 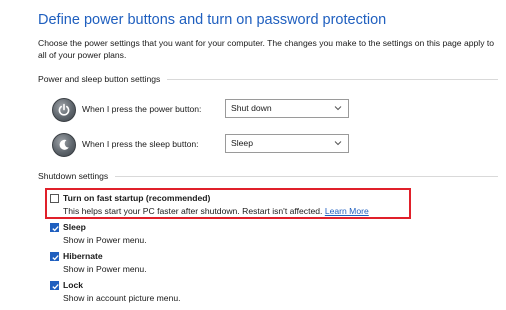 What do you see at coordinates (242, 143) in the screenshot?
I see `sleep-button-value: Sleep` at bounding box center [242, 143].